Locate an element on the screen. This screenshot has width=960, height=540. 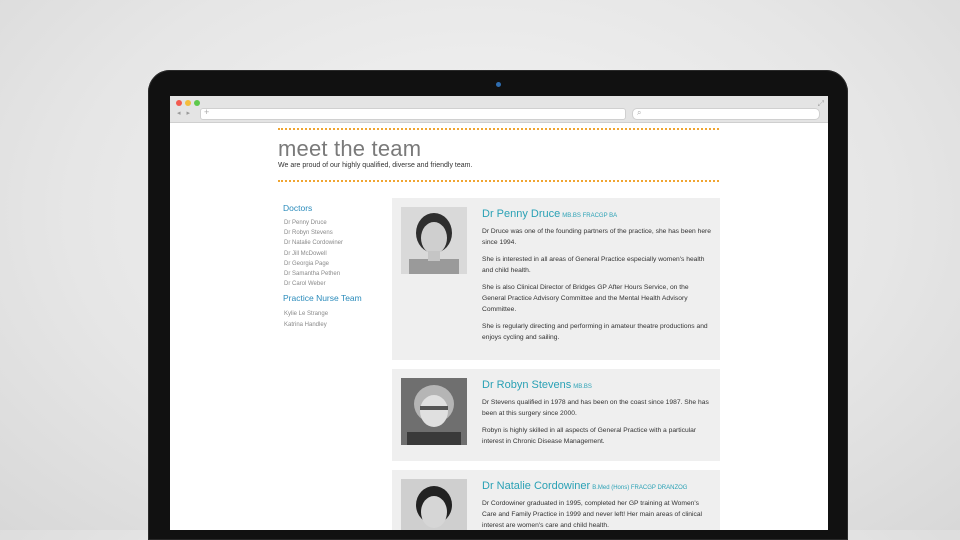
sidebar-item-natalie-cordowiner: Dr Natalie Cordowiner is located at coordinates (333, 243).